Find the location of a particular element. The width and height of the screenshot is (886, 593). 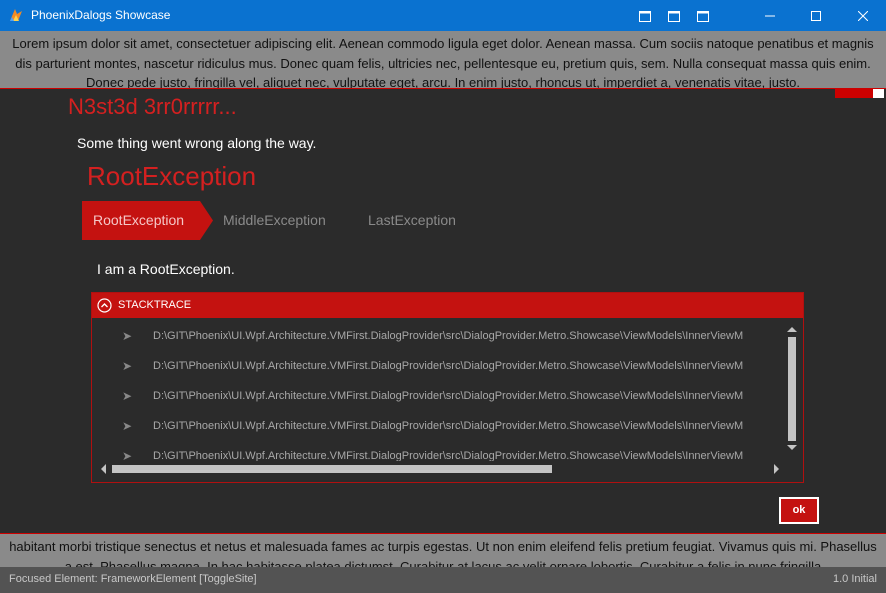

breadcrumb-root-exception: RootException is located at coordinates (147, 220).